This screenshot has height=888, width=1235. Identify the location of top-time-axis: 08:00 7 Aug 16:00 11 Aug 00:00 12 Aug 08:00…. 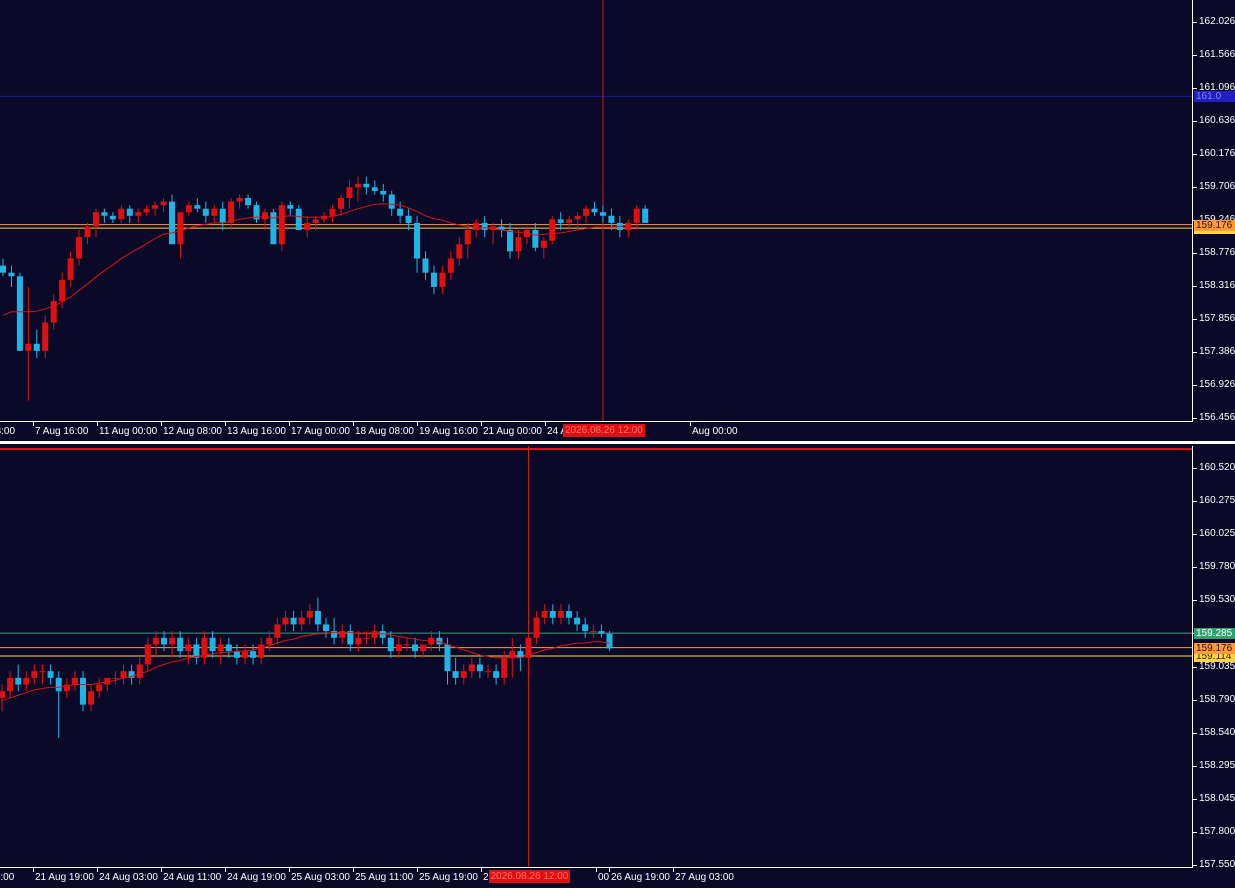
(596, 430).